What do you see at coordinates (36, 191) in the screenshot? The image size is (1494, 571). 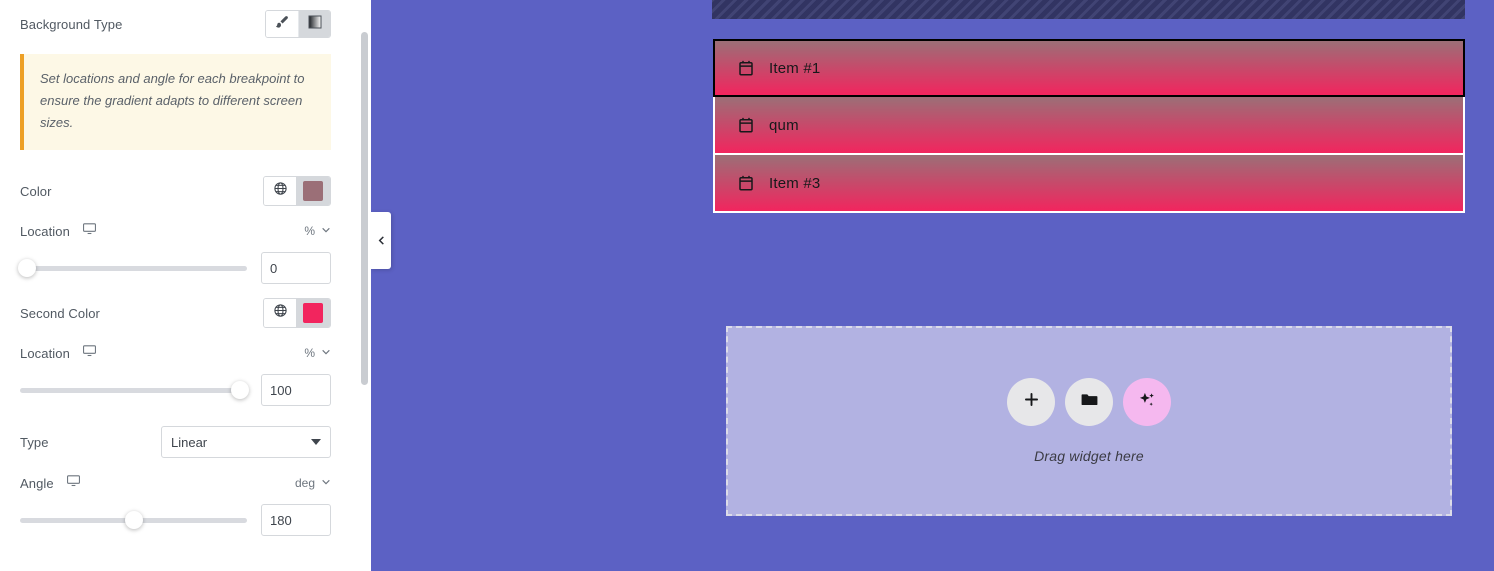 I see `color-label: Color` at bounding box center [36, 191].